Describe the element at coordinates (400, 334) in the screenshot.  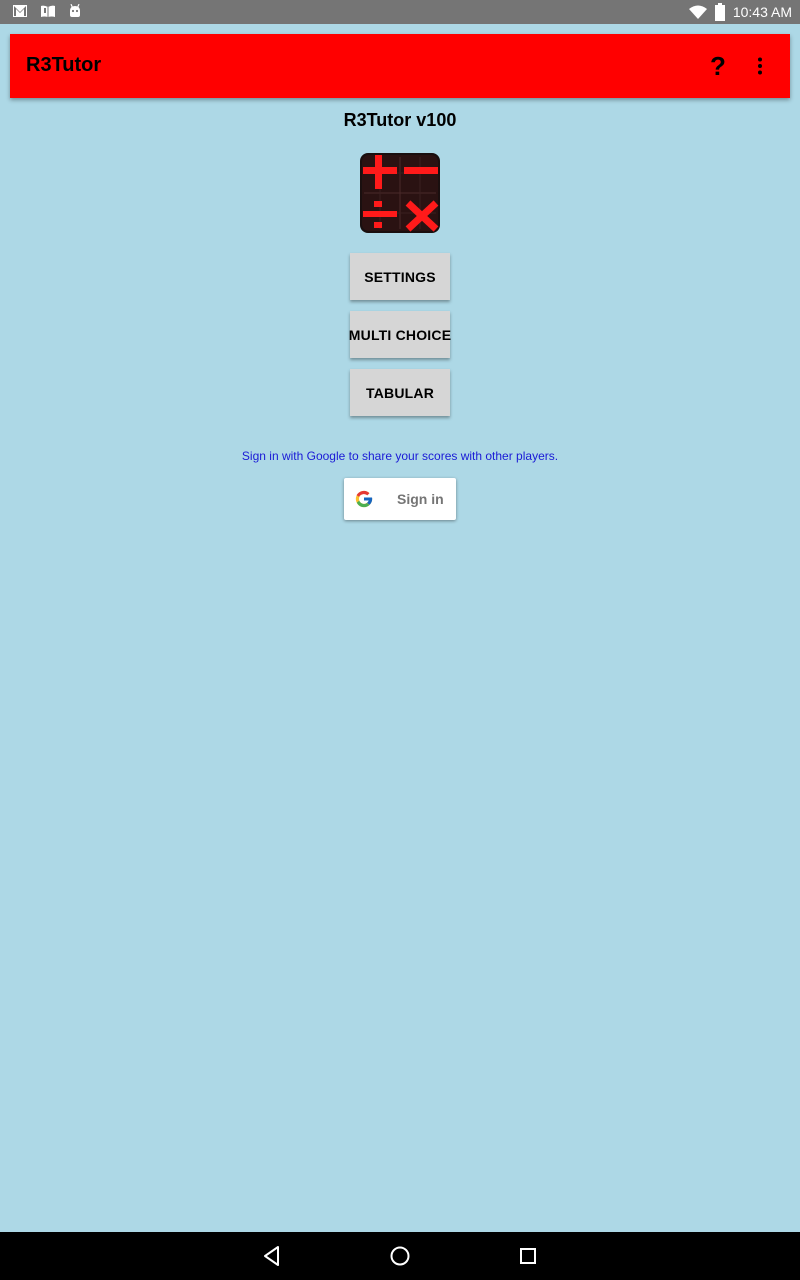
I see `multi-choice-button: MULTI CHOICE` at that location.